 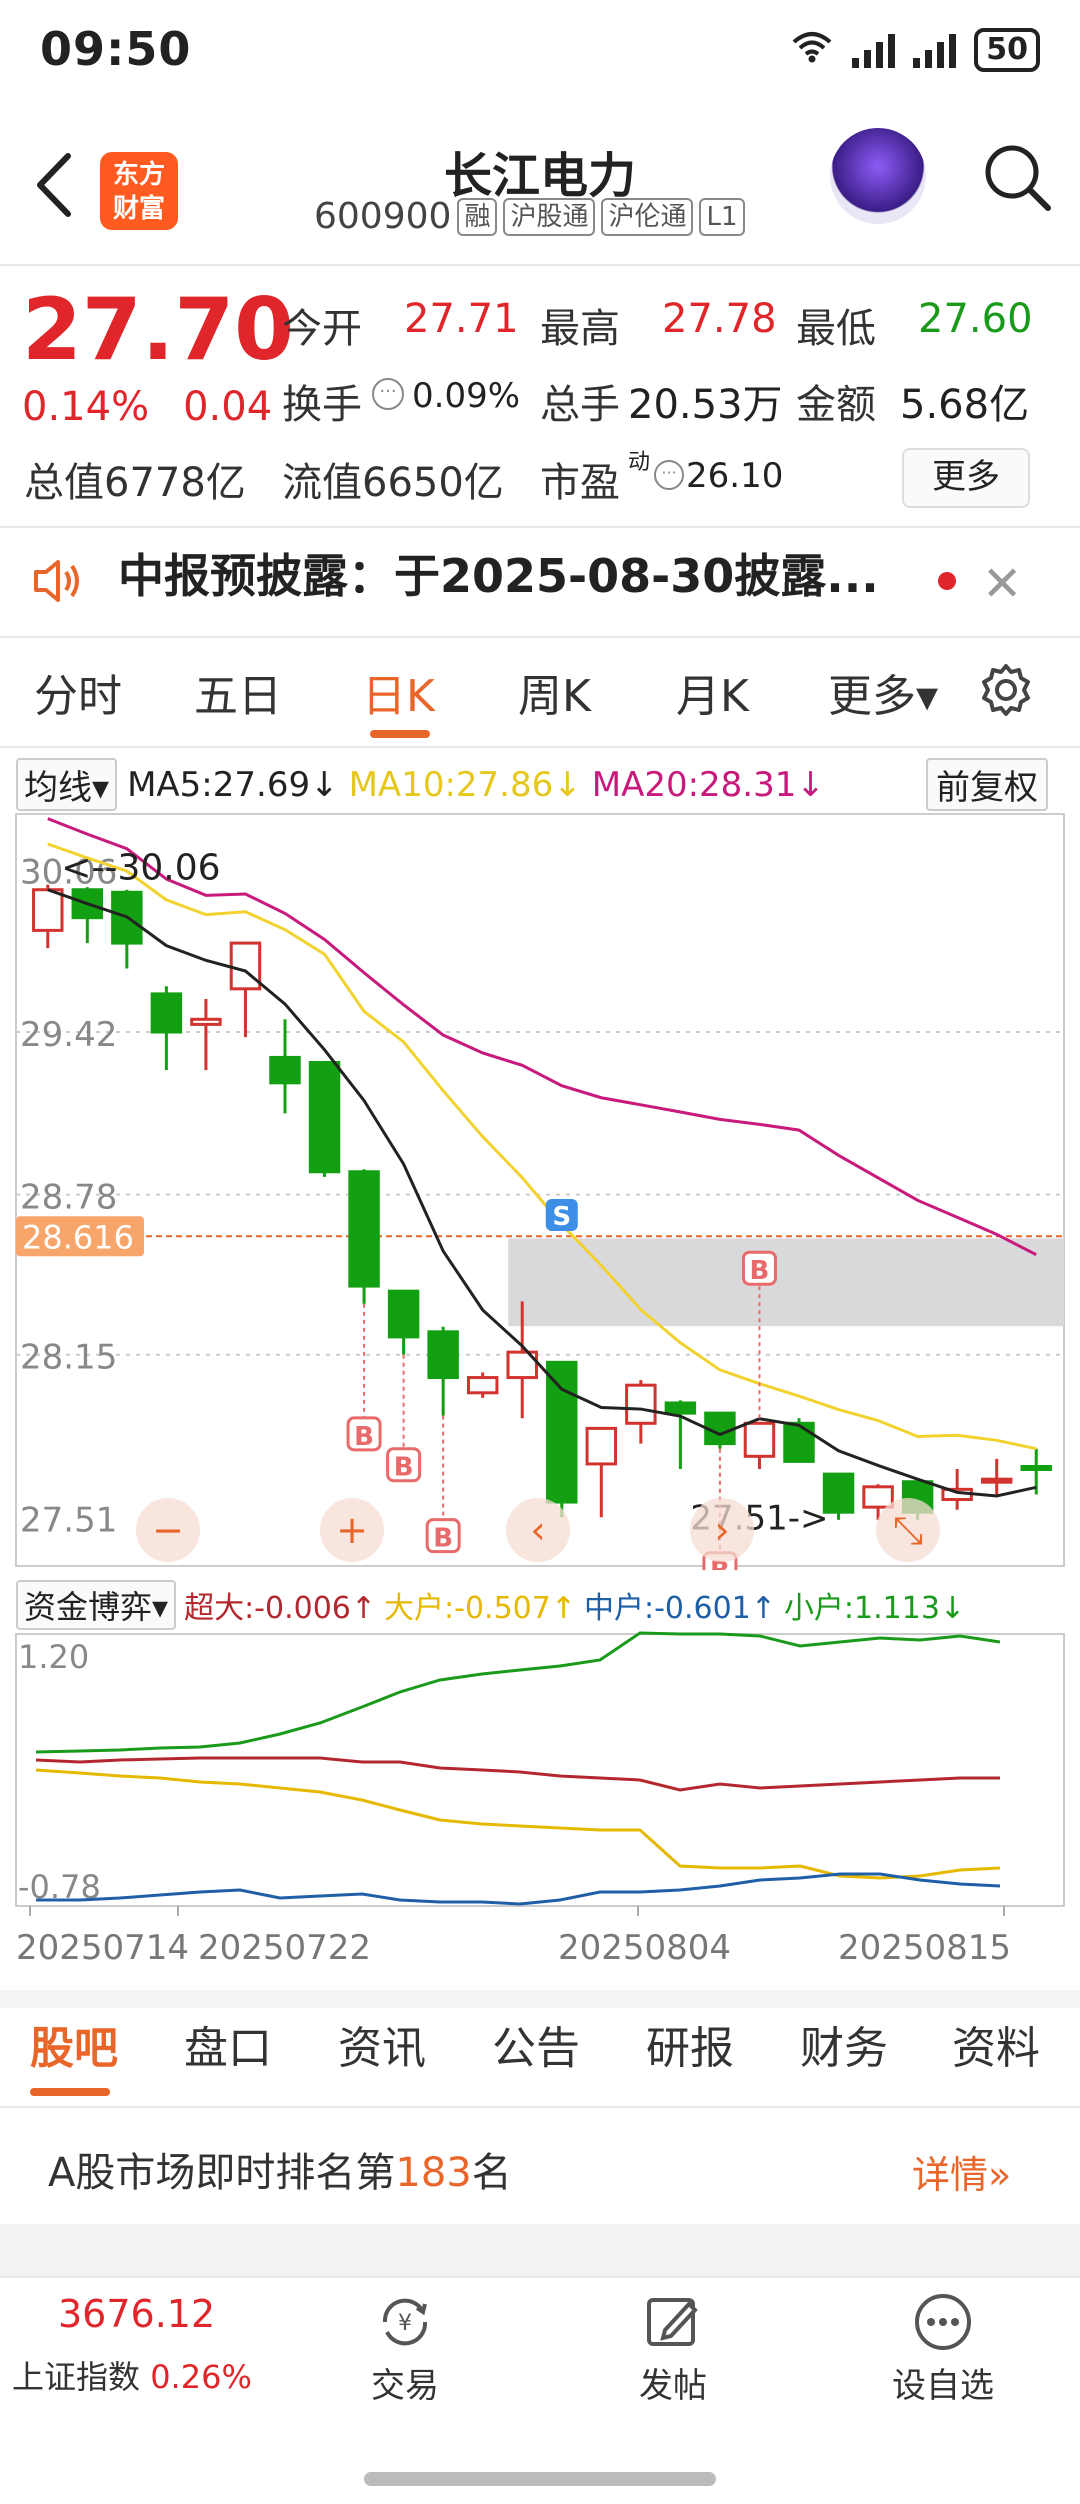 I want to click on watchlist-button: 设自选, so click(x=943, y=2348).